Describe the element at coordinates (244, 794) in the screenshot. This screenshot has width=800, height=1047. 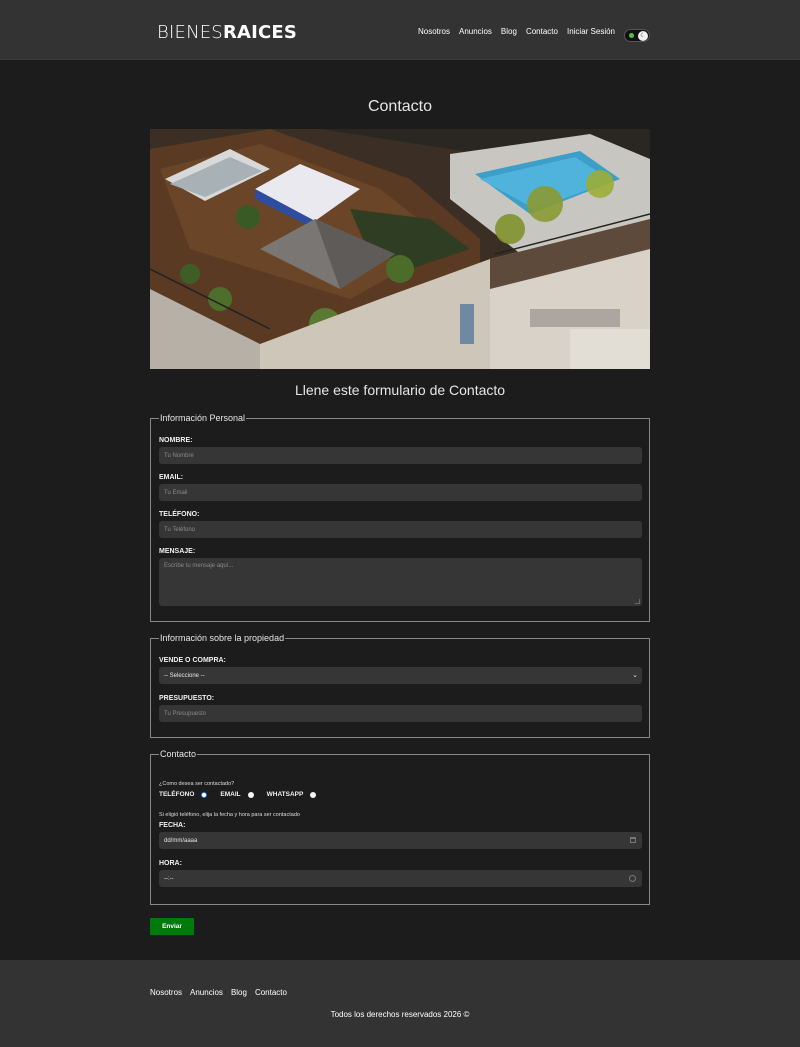
I see `contact-method-radios: TELÉFONO EMAIL WHATSAPP` at that location.